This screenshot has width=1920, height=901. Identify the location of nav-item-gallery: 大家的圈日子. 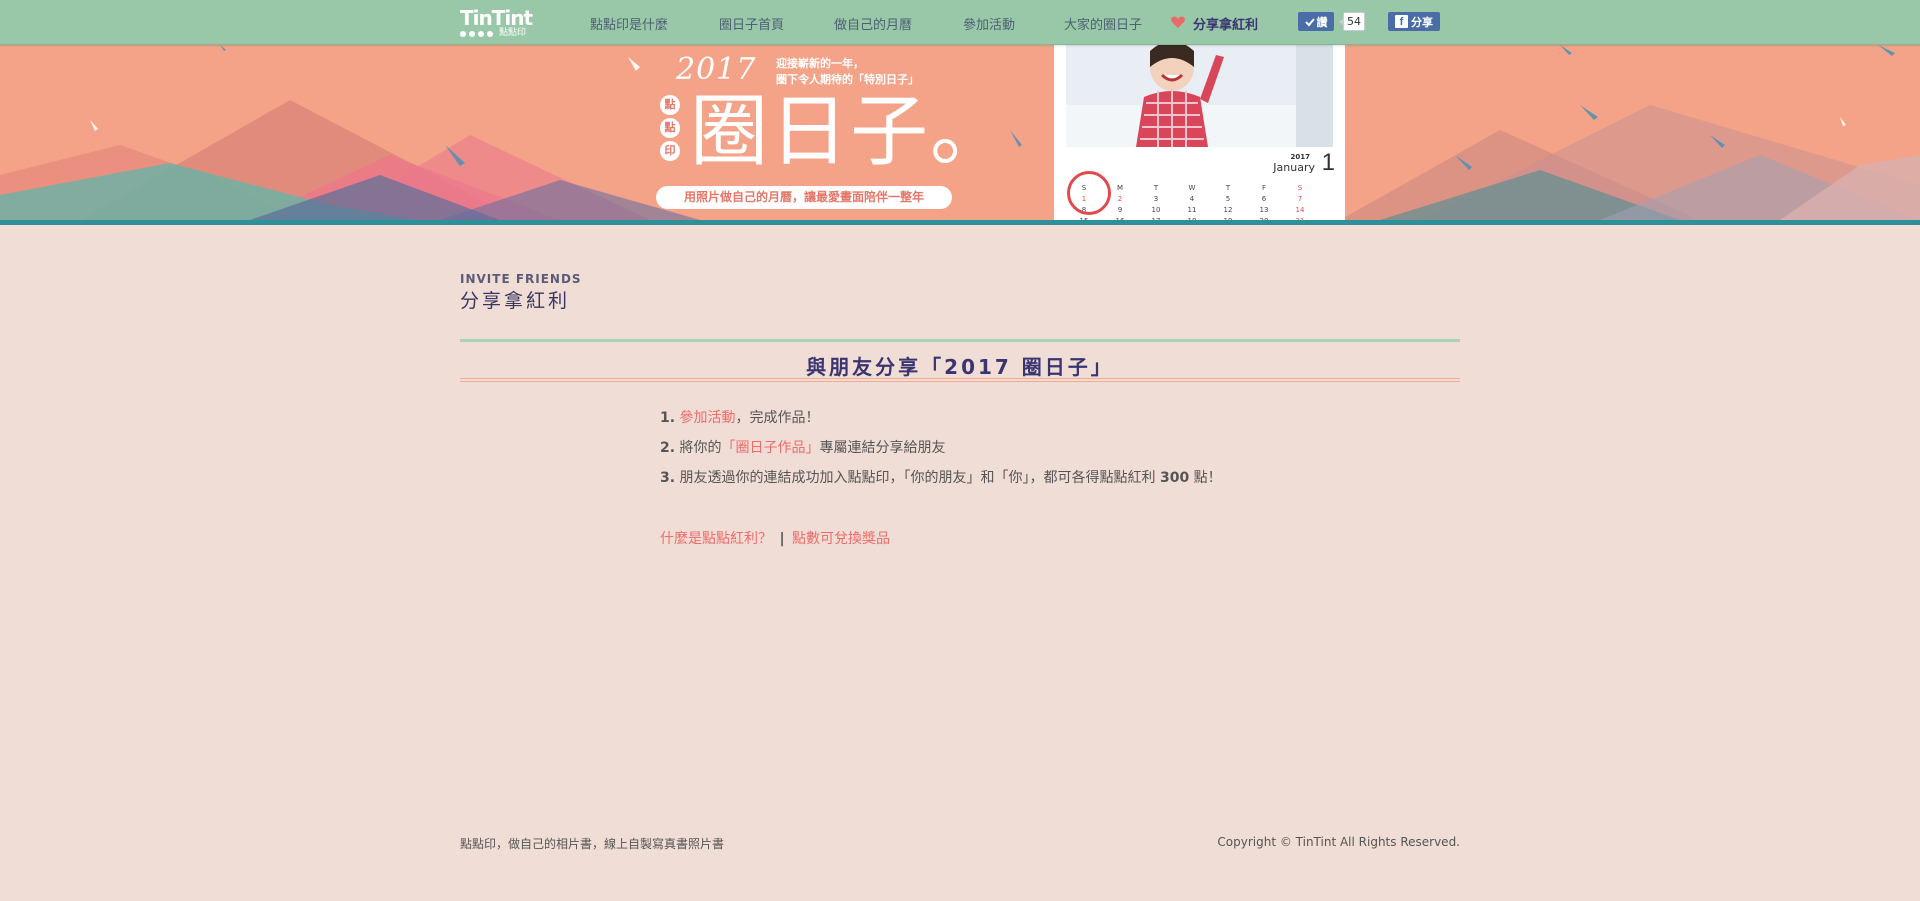
(1103, 23).